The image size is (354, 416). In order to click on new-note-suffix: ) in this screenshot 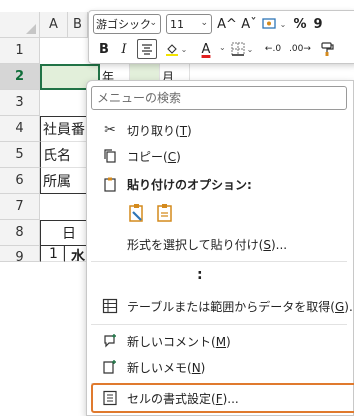, I will do `click(203, 367)`.